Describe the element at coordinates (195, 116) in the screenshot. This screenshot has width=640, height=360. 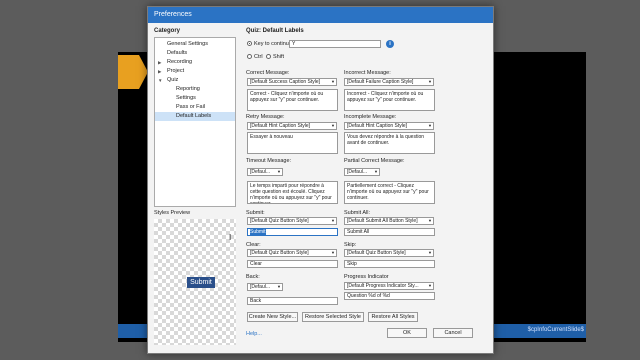
I see `tree-item-default-labels: Default Labels` at that location.